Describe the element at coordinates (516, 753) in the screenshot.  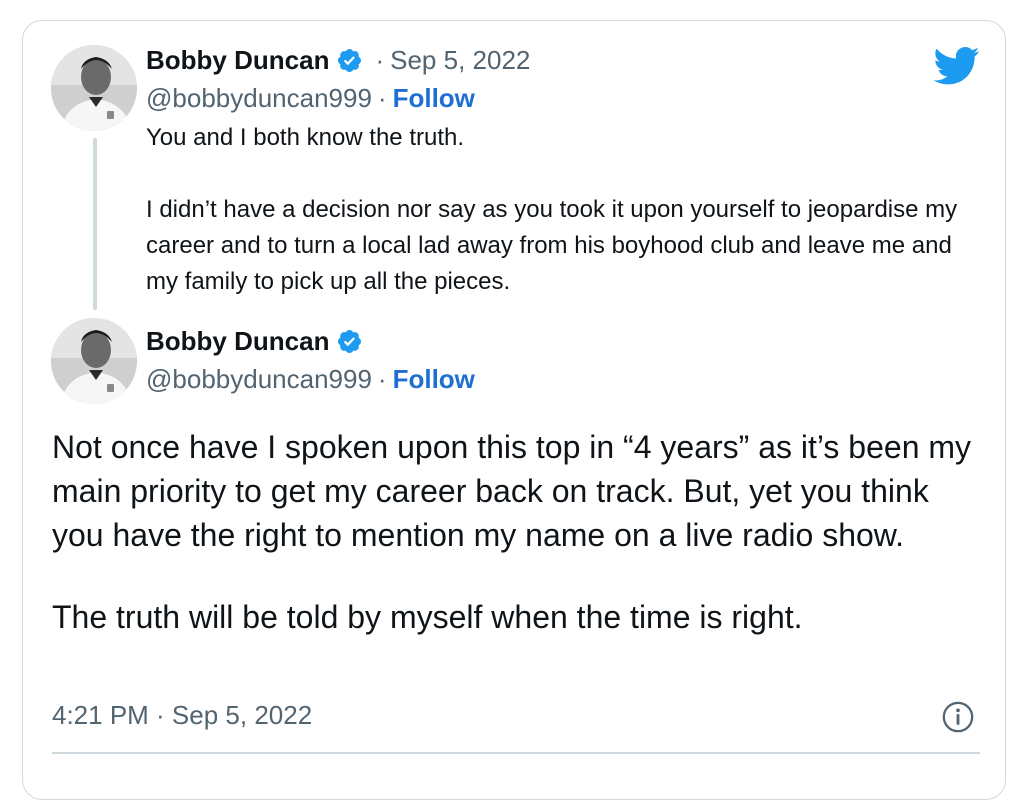
I see `divider` at that location.